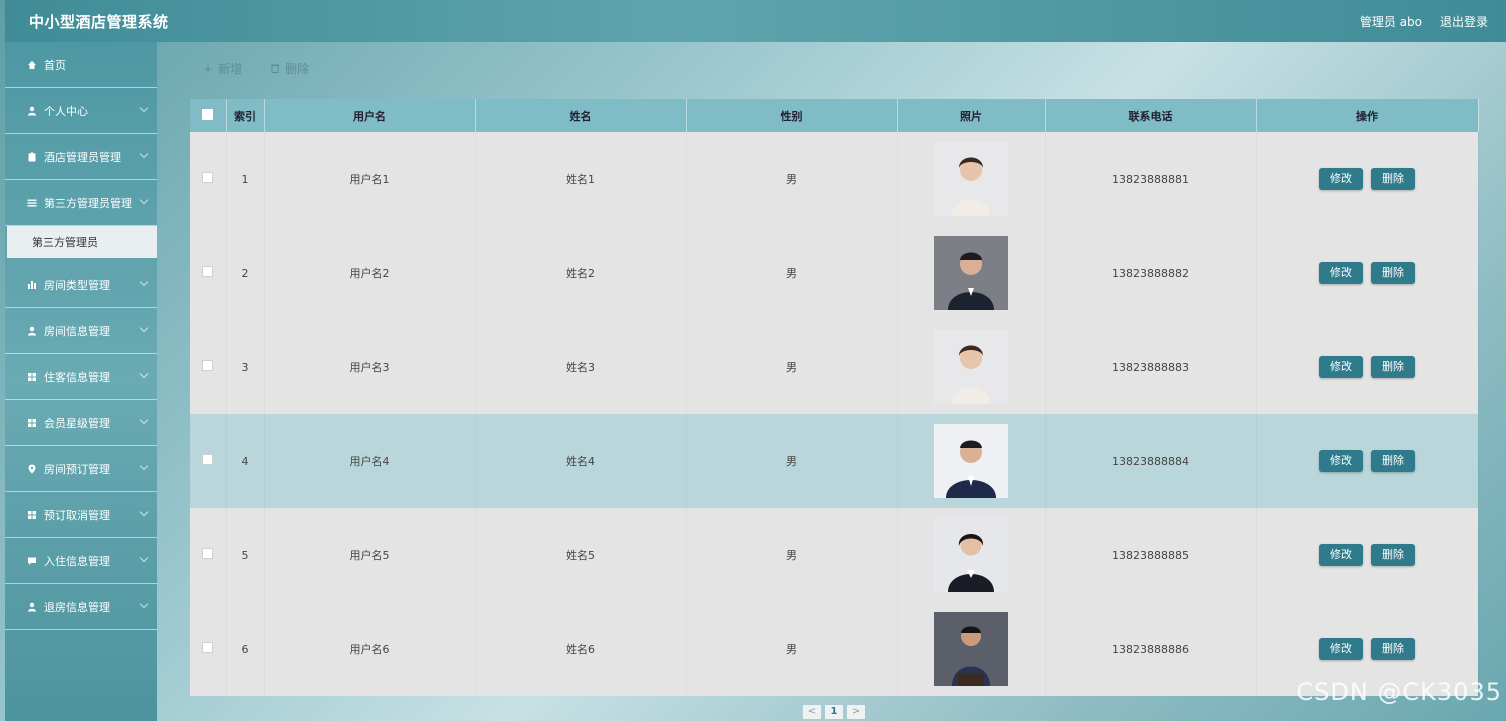  I want to click on logout-link: 退出登录, so click(1464, 21).